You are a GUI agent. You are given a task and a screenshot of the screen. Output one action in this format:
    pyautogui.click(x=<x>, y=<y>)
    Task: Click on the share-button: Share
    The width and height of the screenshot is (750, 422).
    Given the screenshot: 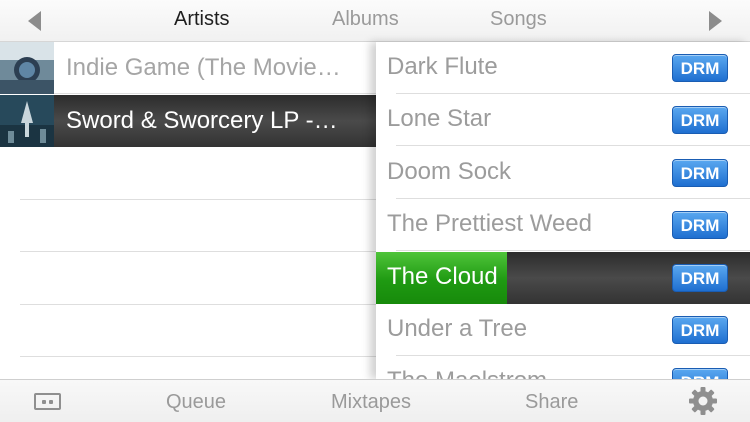 What is the action you would take?
    pyautogui.click(x=551, y=402)
    